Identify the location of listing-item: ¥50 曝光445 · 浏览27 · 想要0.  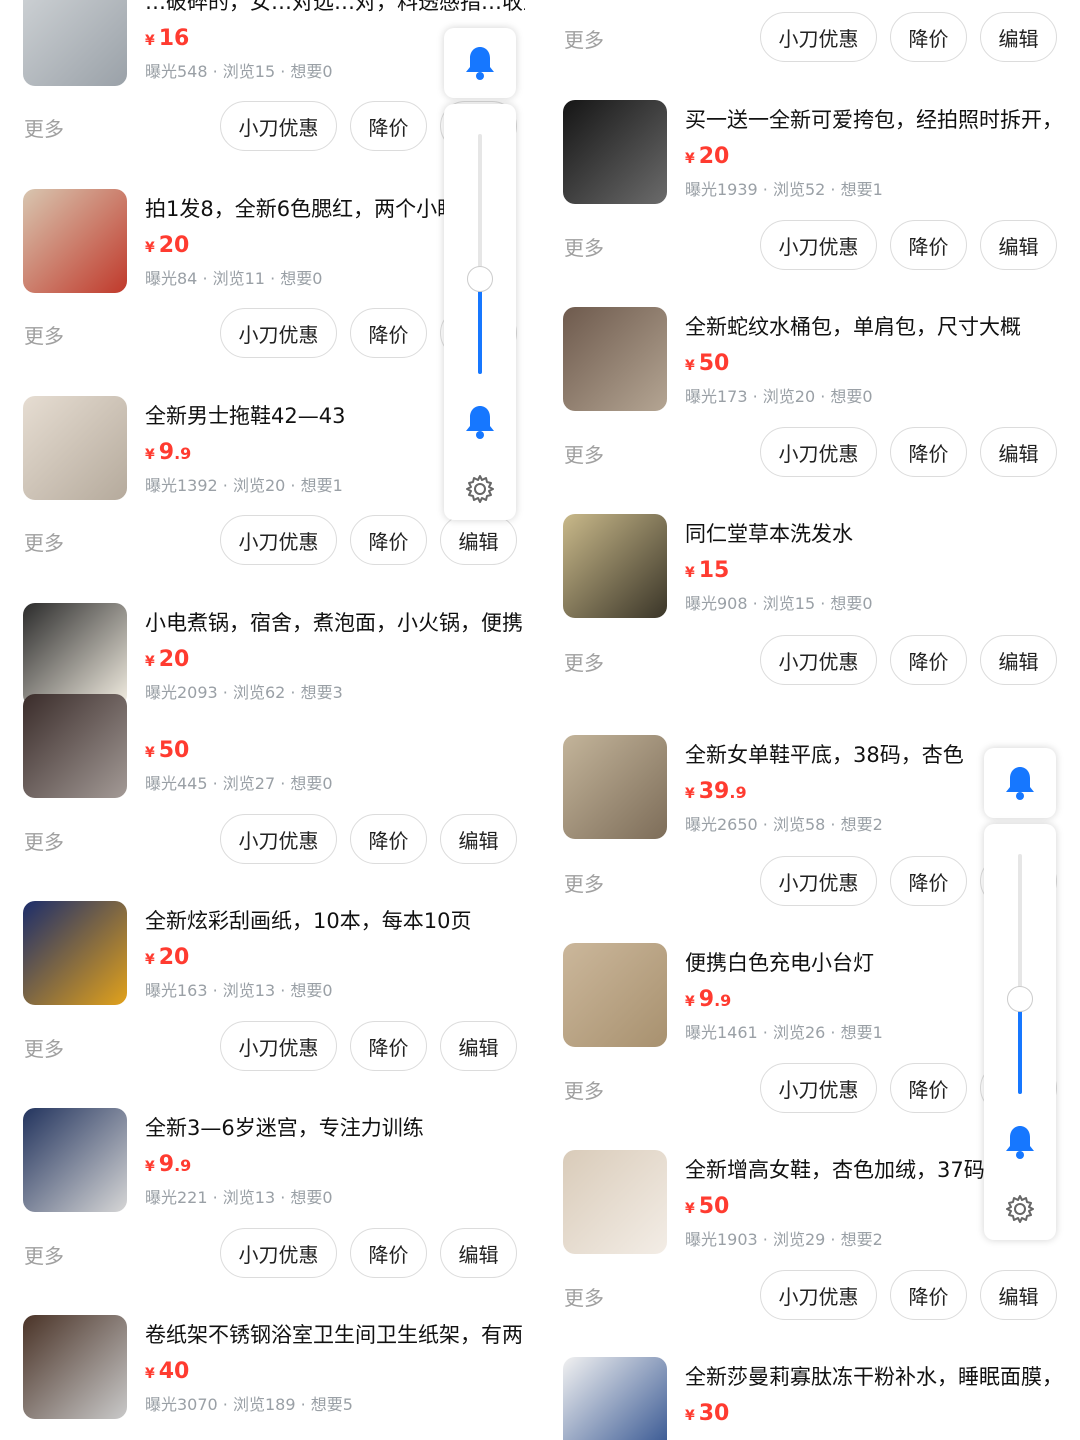
(270, 749).